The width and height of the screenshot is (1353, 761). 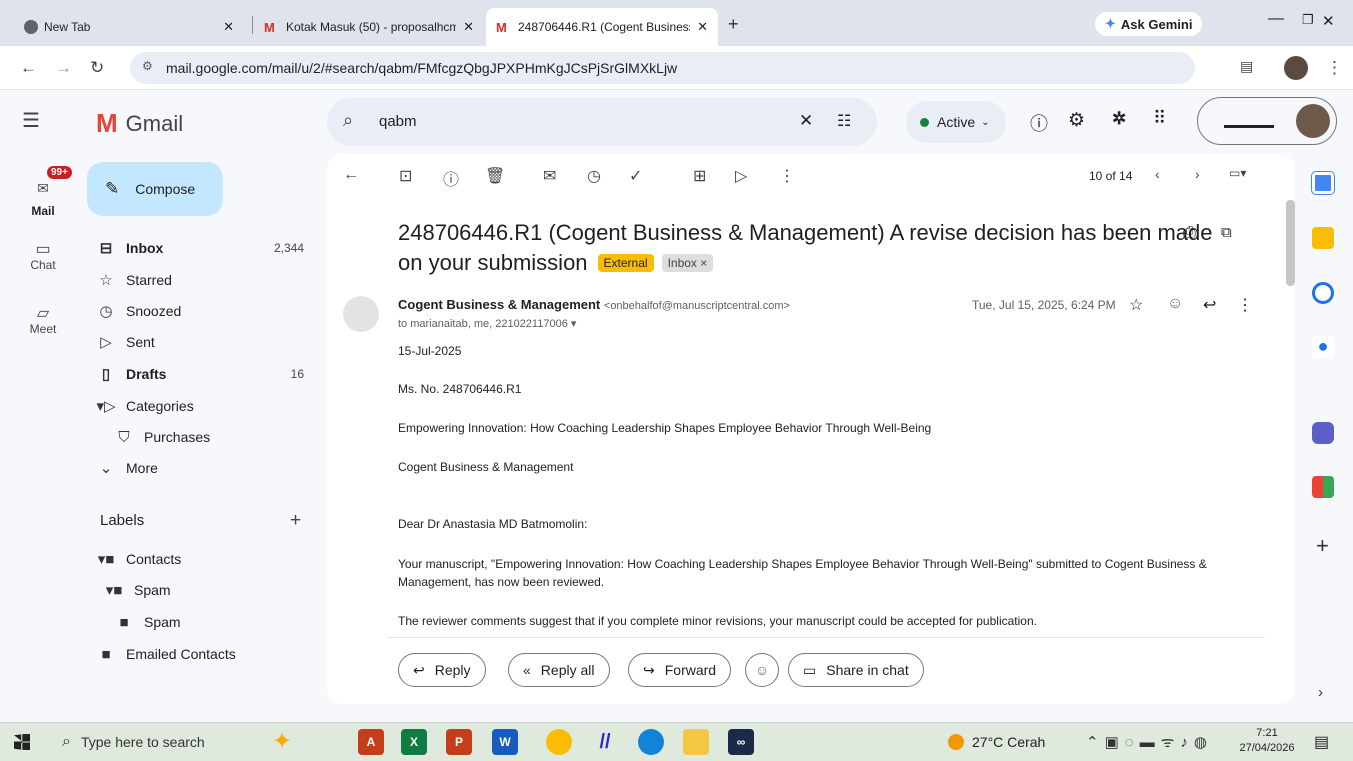 What do you see at coordinates (203, 342) in the screenshot?
I see `nav-sent: ▷ Sent` at bounding box center [203, 342].